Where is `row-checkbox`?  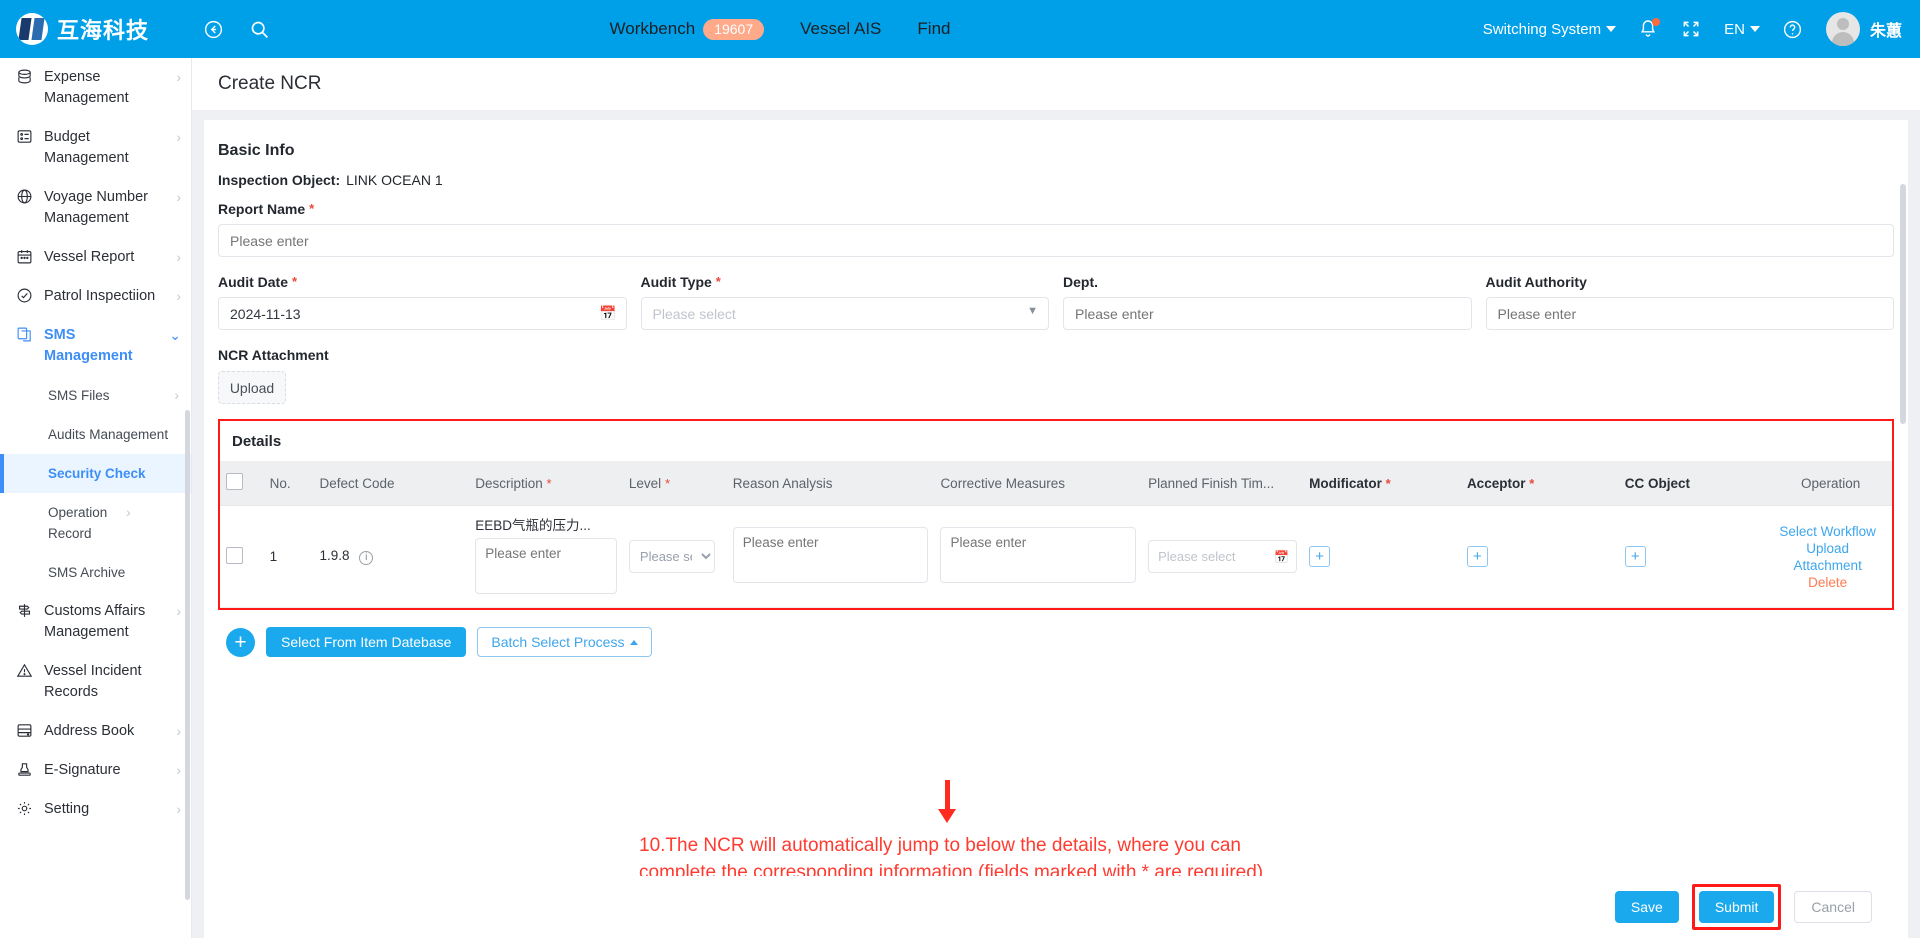 row-checkbox is located at coordinates (234, 555).